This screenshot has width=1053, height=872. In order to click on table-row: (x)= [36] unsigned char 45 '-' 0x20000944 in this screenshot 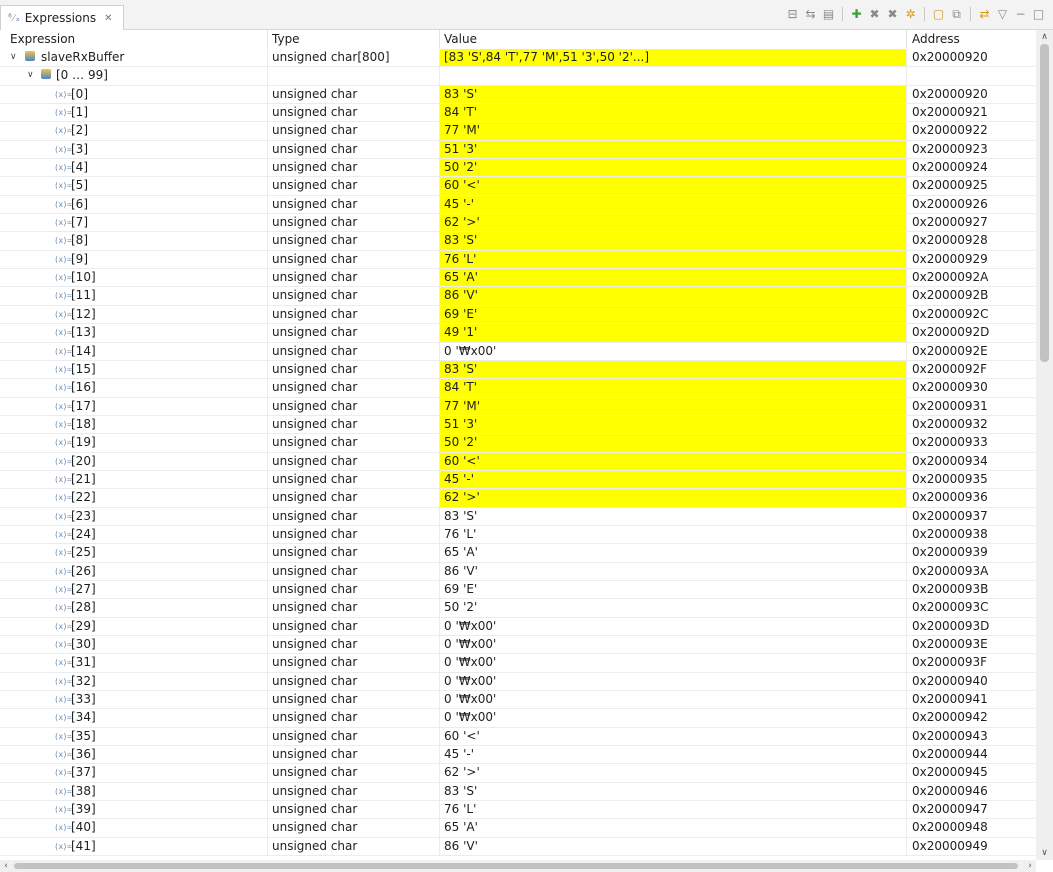, I will do `click(517, 755)`.